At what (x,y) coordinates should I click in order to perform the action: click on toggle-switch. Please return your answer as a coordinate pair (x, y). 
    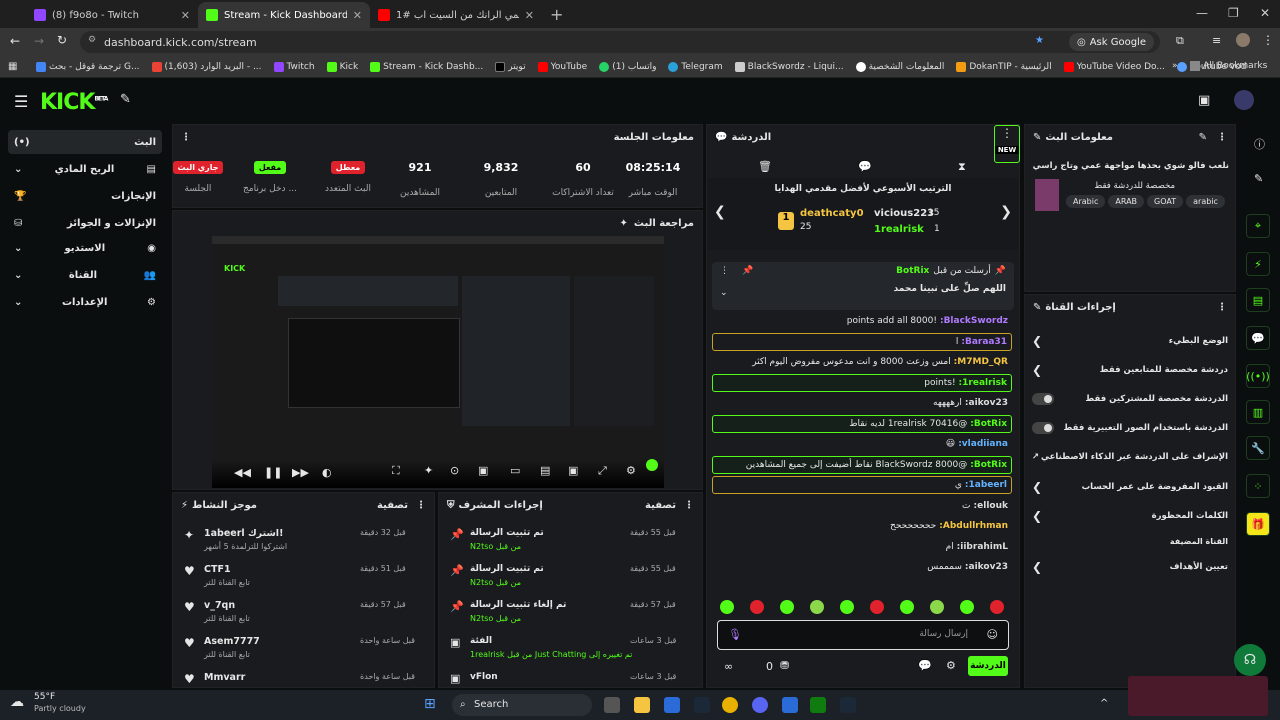
    Looking at the image, I should click on (1043, 399).